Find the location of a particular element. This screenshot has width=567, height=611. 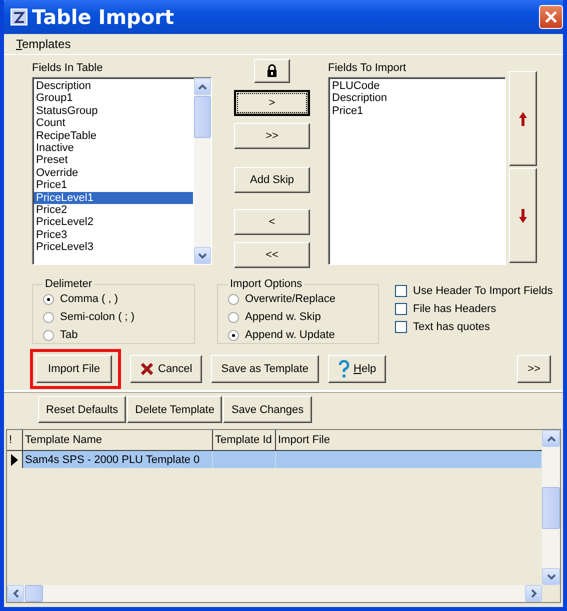

radio-label: Append w. Update is located at coordinates (290, 335).